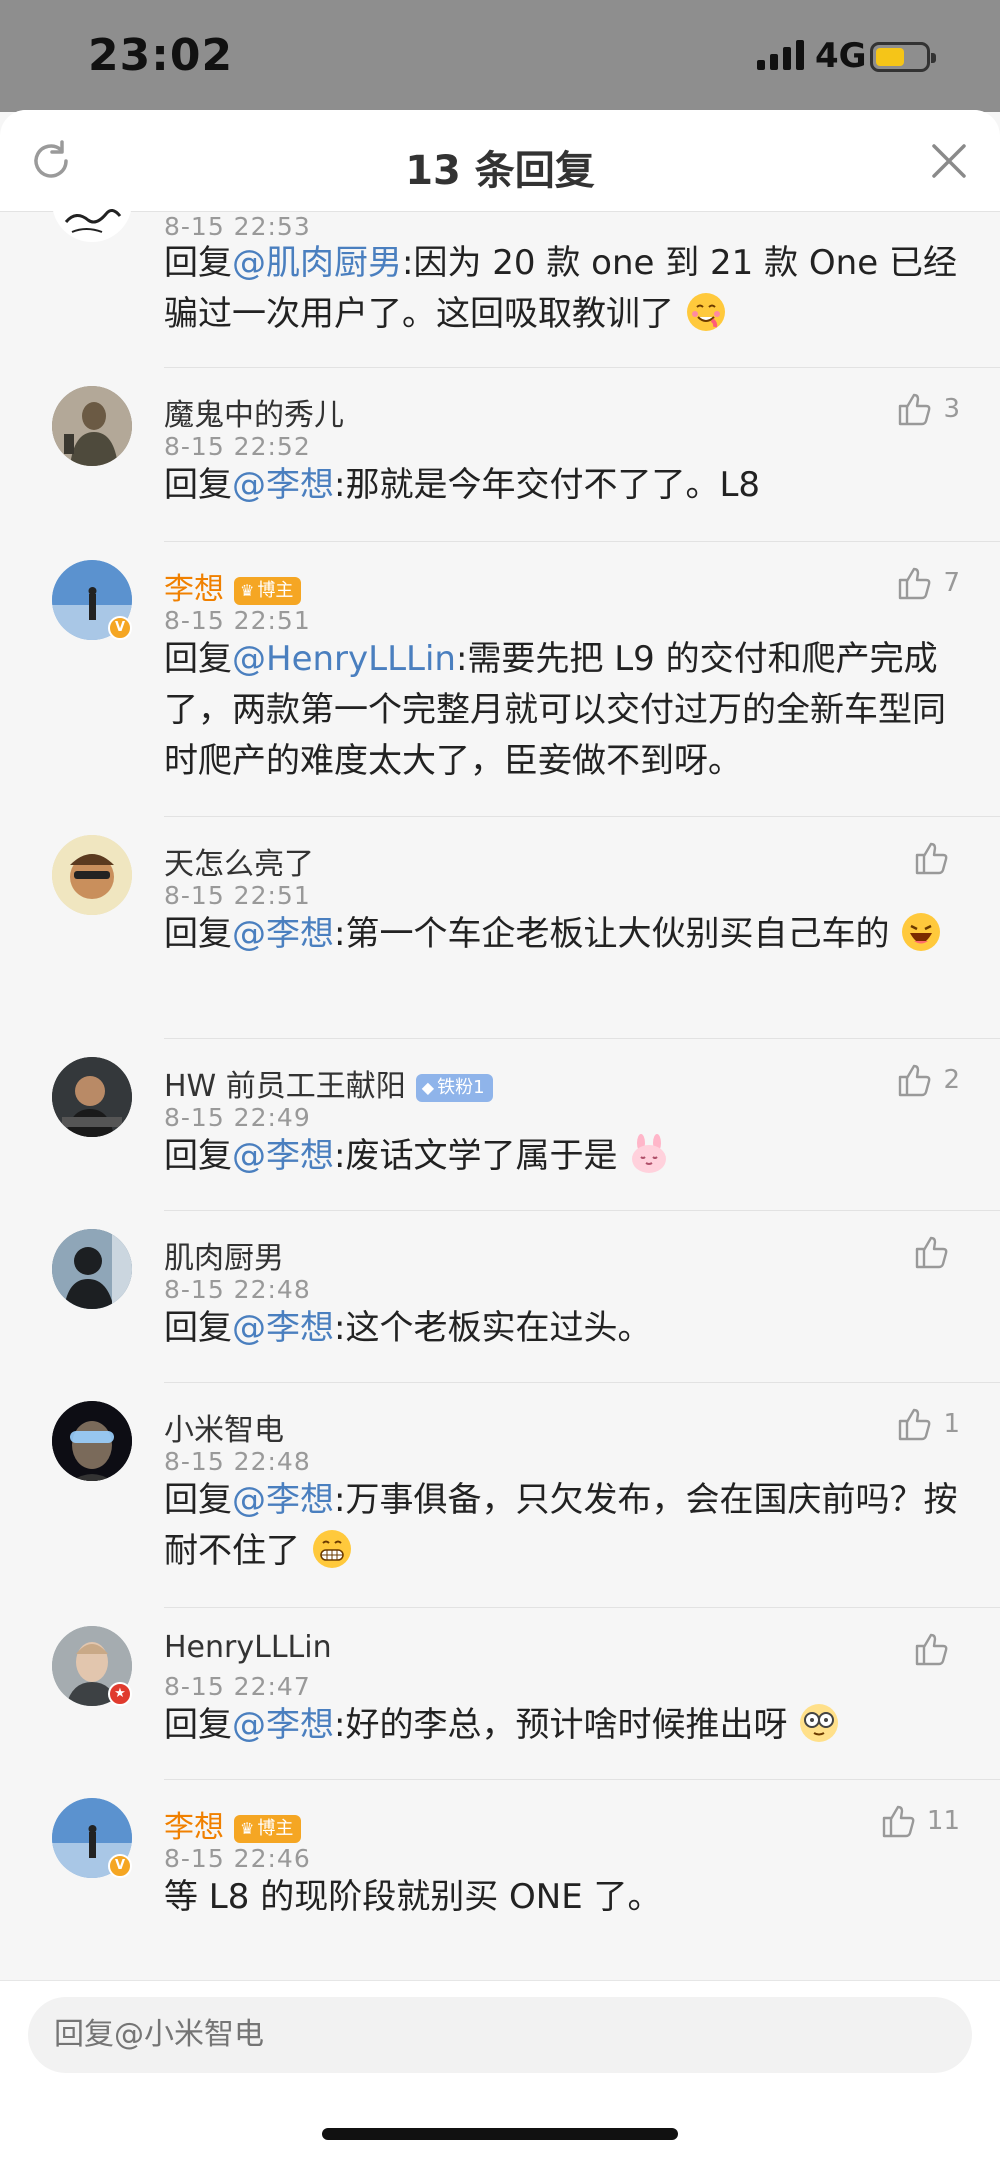  I want to click on comment-text: 回复@李想:那就是今年交付不了了。L8, so click(564, 485).